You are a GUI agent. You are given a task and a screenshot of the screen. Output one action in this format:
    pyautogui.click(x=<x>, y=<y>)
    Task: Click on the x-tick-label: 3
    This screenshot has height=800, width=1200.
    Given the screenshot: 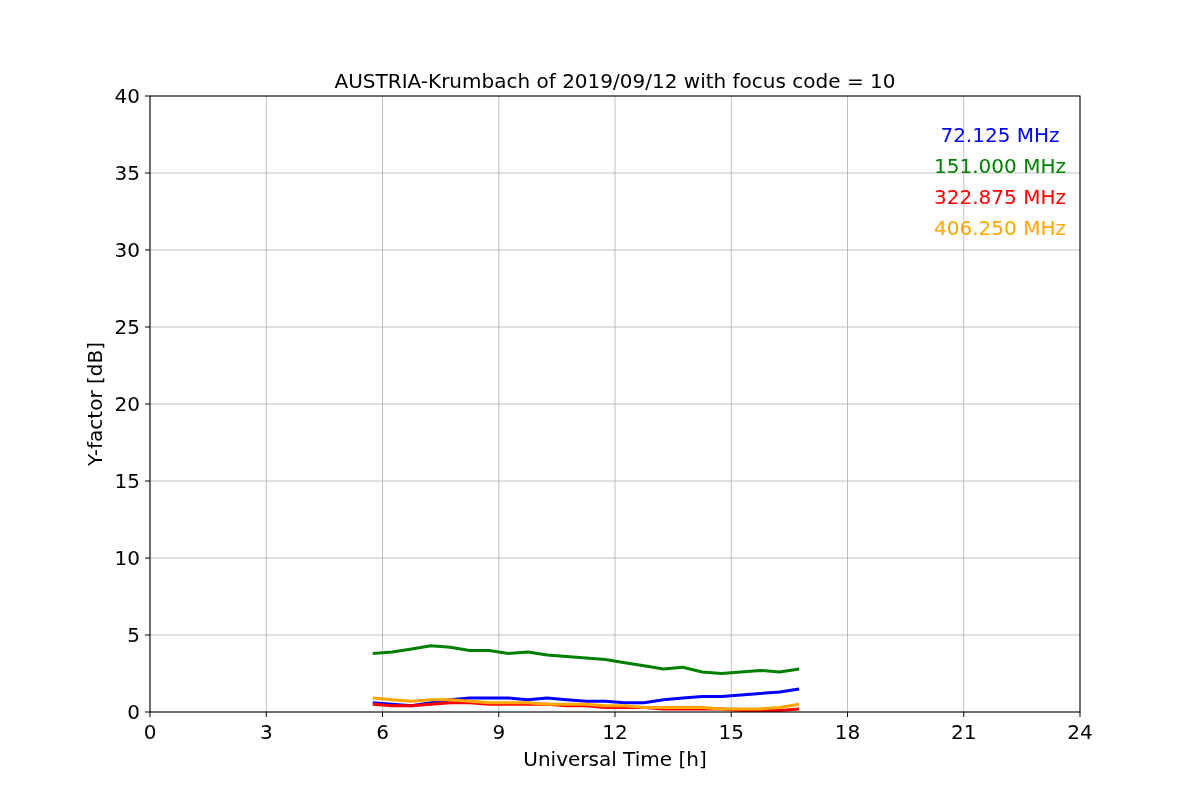 What is the action you would take?
    pyautogui.click(x=266, y=732)
    